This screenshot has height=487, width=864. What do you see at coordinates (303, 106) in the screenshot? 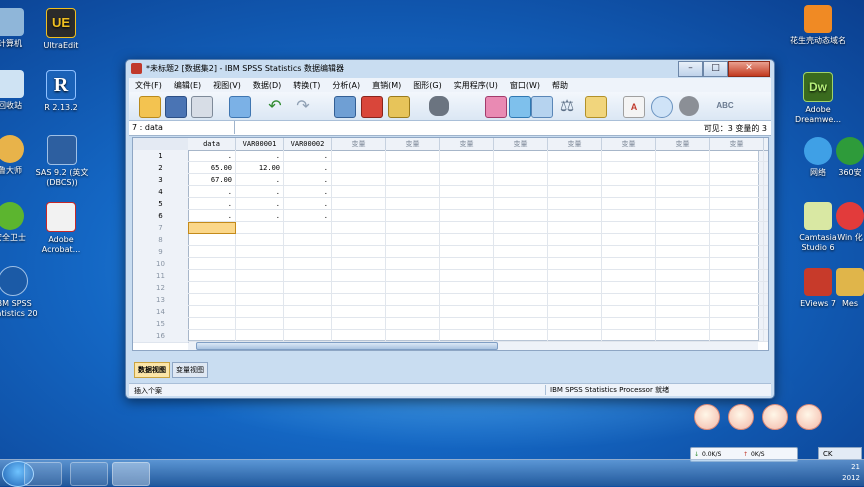
I see `redo-icon: ↷` at bounding box center [303, 106].